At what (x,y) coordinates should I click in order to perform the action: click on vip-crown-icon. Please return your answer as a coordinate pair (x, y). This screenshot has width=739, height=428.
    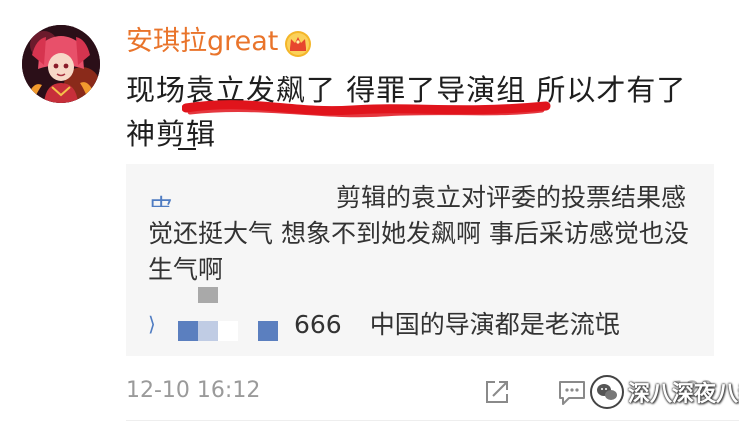
    Looking at the image, I should click on (298, 44).